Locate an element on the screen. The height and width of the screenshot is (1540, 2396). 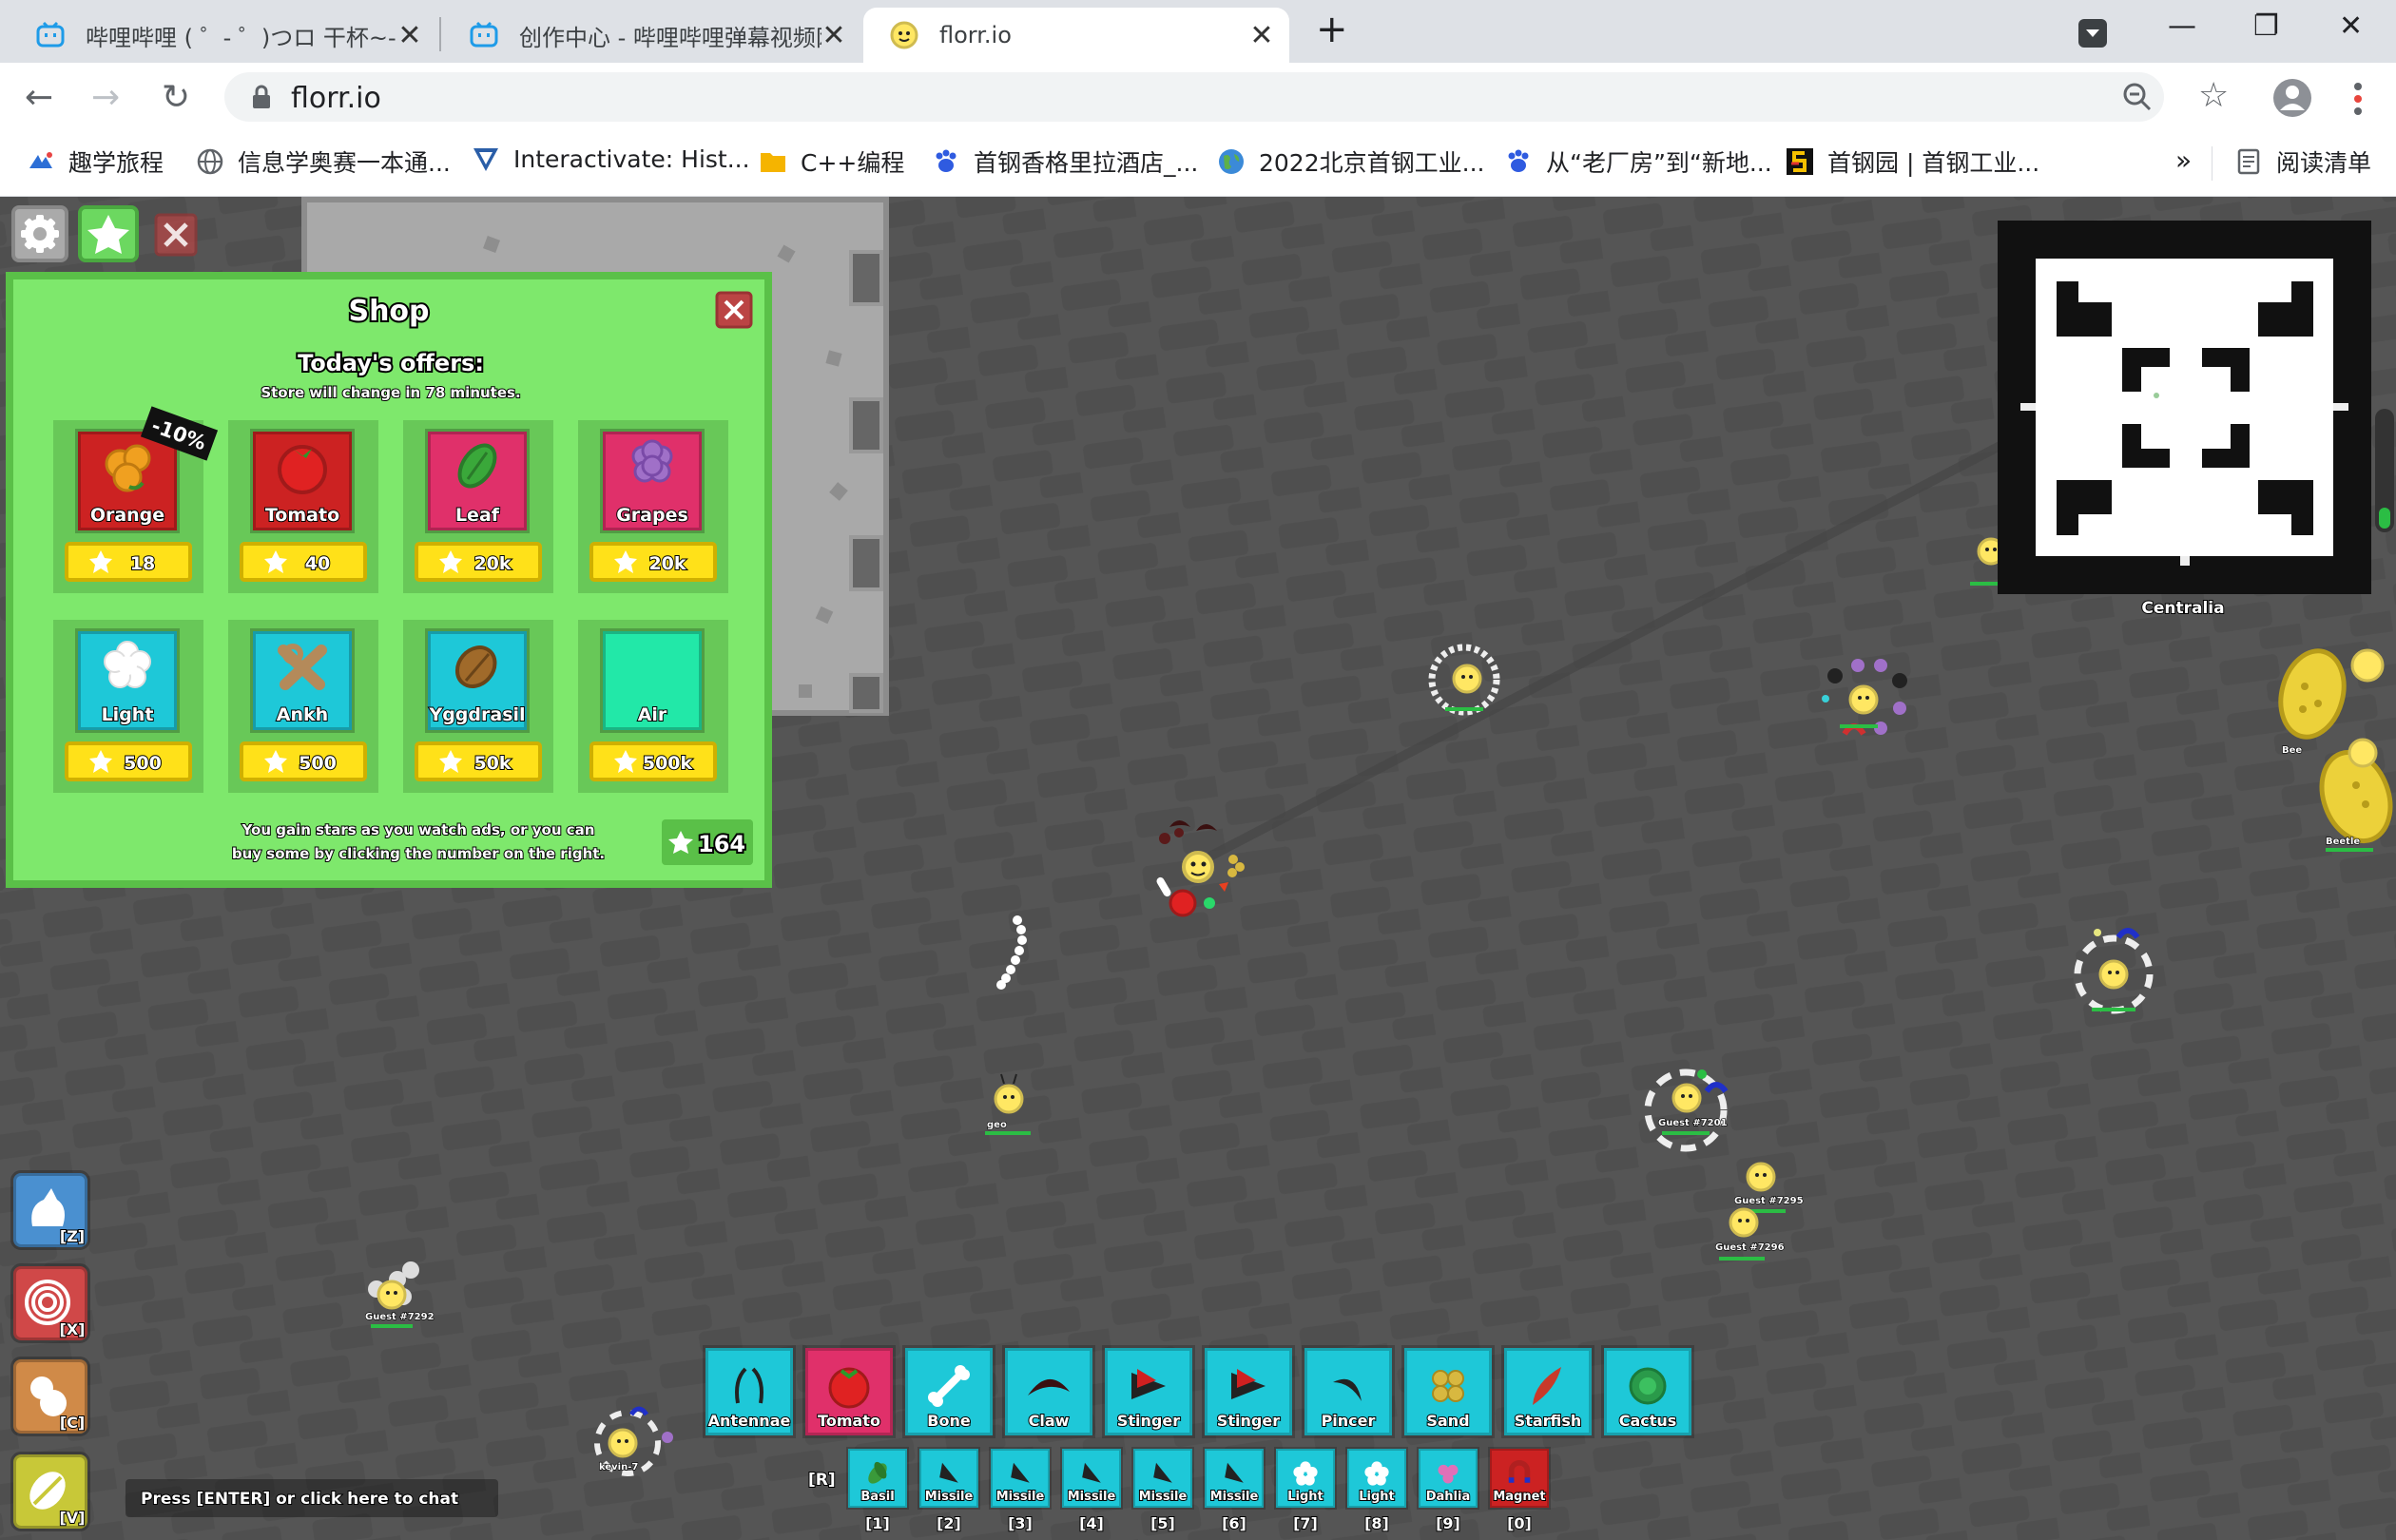
loadout-slot-7: Pincer is located at coordinates (1348, 1391).